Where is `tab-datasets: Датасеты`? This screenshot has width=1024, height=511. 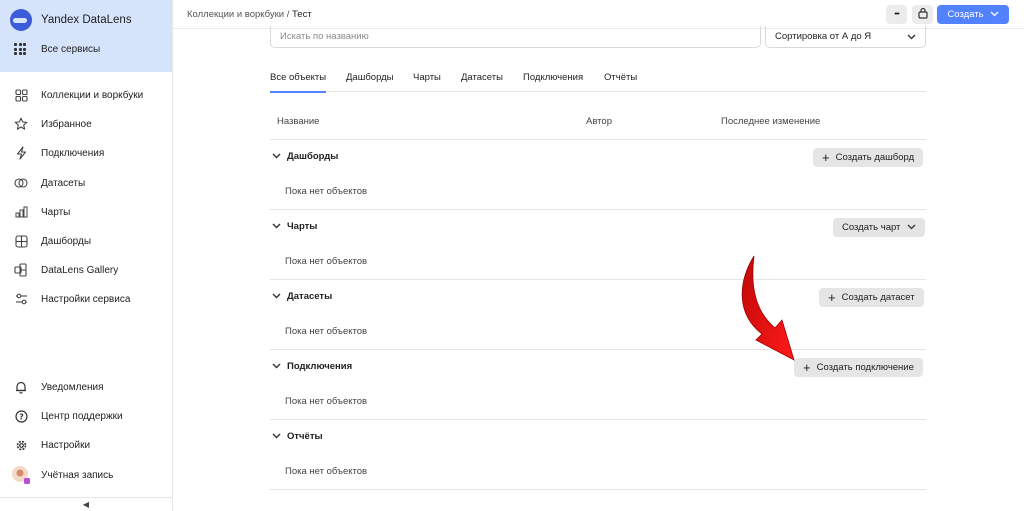 tab-datasets: Датасеты is located at coordinates (482, 82).